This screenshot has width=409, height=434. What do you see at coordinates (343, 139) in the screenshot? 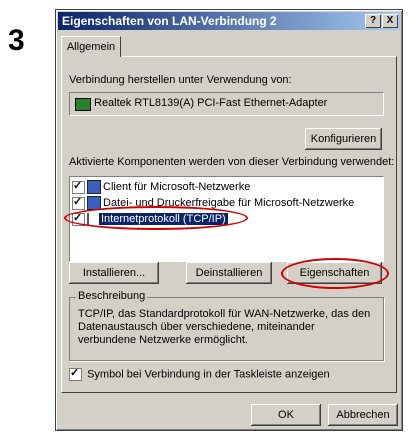
I see `configure-button: Konfigurieren` at bounding box center [343, 139].